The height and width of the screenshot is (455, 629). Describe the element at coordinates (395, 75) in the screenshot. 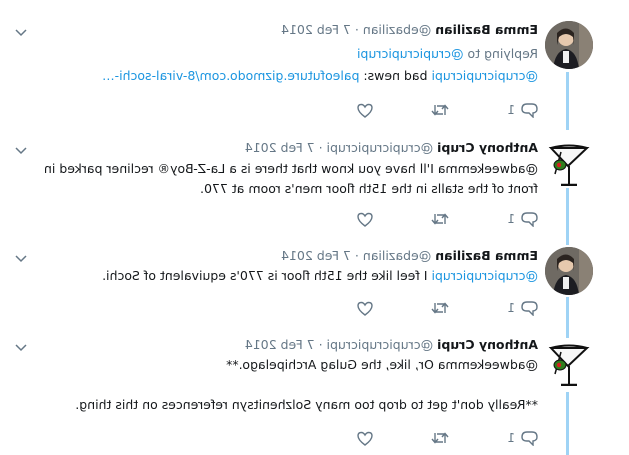

I see `tweet-body: bad news:` at that location.